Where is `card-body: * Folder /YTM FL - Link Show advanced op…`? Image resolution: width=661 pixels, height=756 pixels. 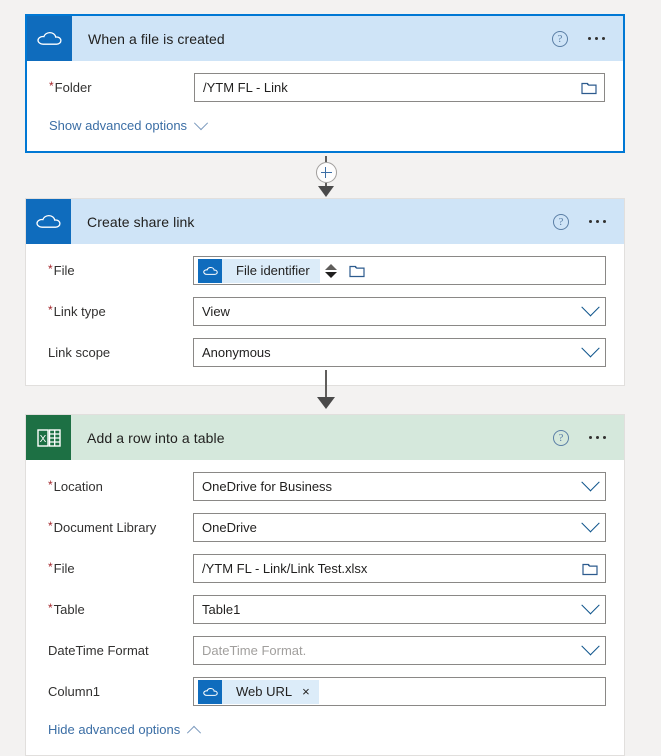
card-body: * Folder /YTM FL - Link Show advanced op… is located at coordinates (325, 106).